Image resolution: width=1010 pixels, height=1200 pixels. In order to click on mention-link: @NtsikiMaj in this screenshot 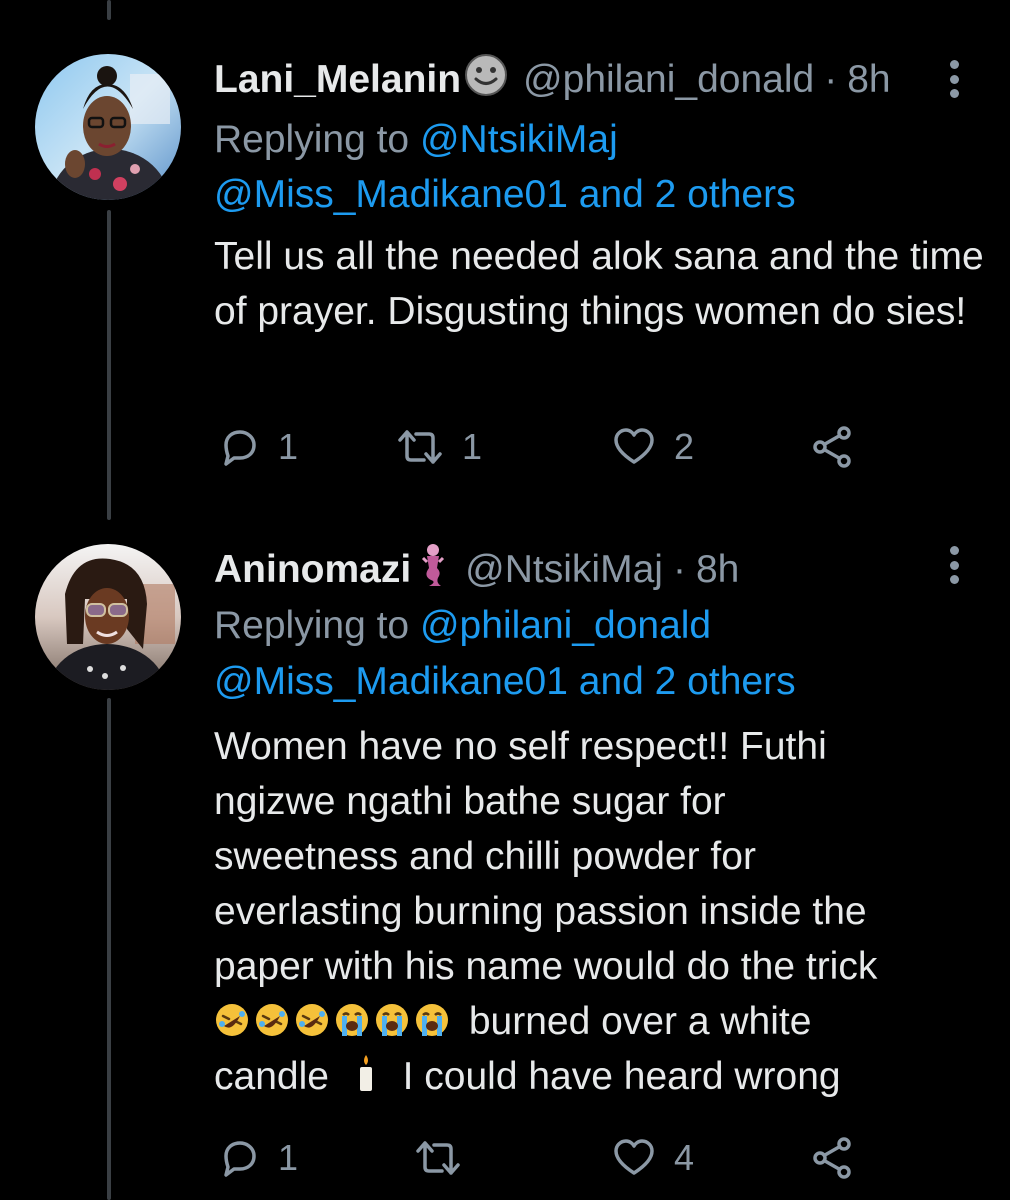, I will do `click(519, 139)`.